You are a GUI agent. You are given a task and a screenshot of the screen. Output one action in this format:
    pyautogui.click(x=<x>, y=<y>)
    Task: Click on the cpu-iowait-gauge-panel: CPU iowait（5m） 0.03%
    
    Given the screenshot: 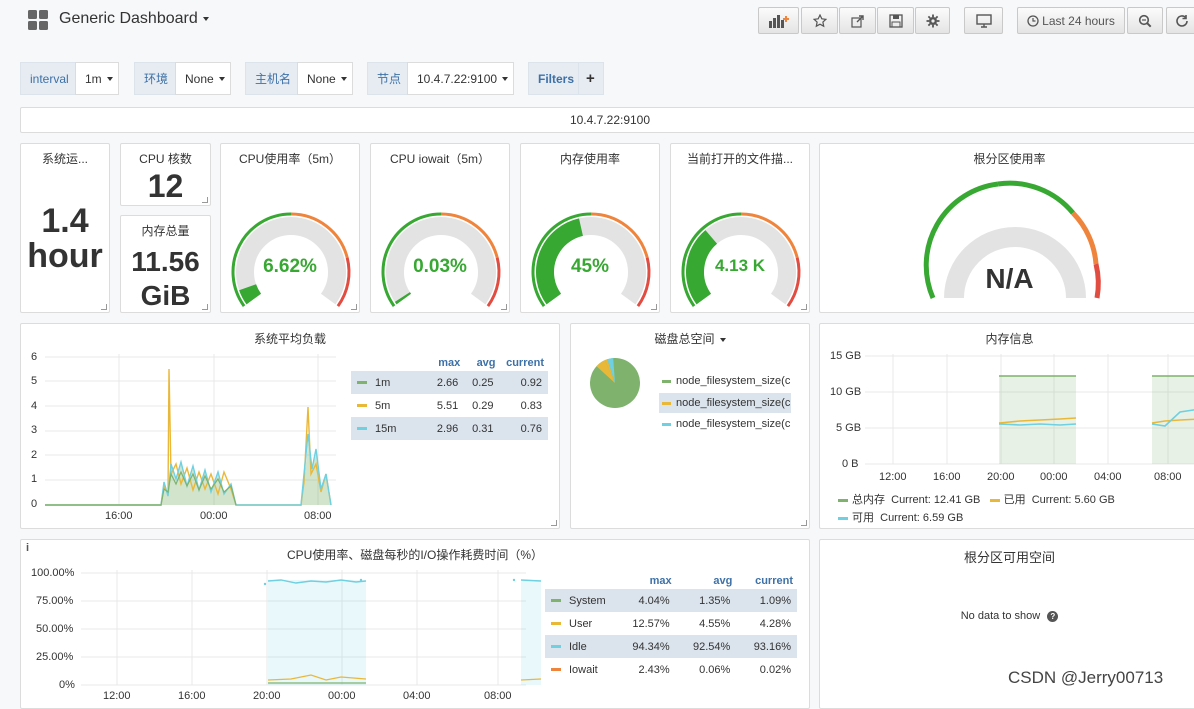 What is the action you would take?
    pyautogui.click(x=440, y=228)
    